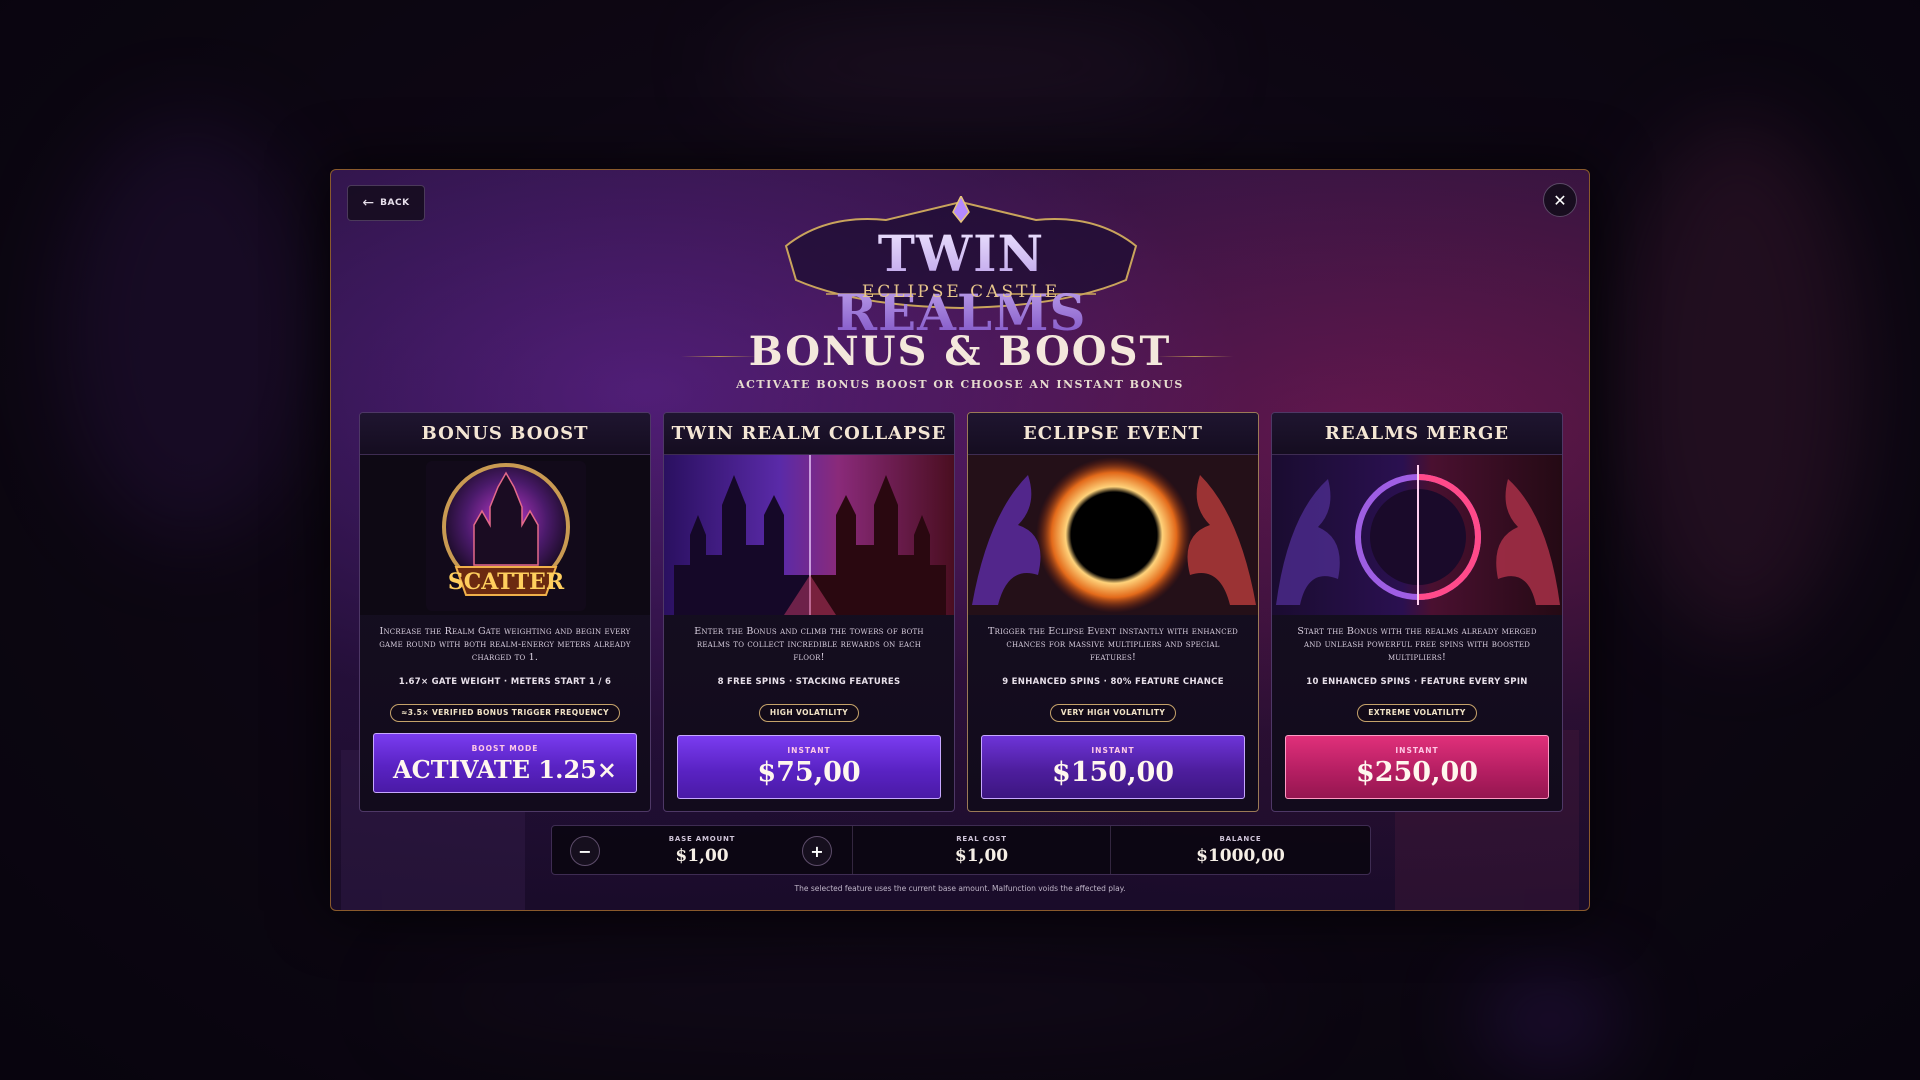 The image size is (1920, 1080). I want to click on trigger-frequency-badge: ≈3.5× VERIFIED BONUS TRIGGER FREQUENCY, so click(505, 713).